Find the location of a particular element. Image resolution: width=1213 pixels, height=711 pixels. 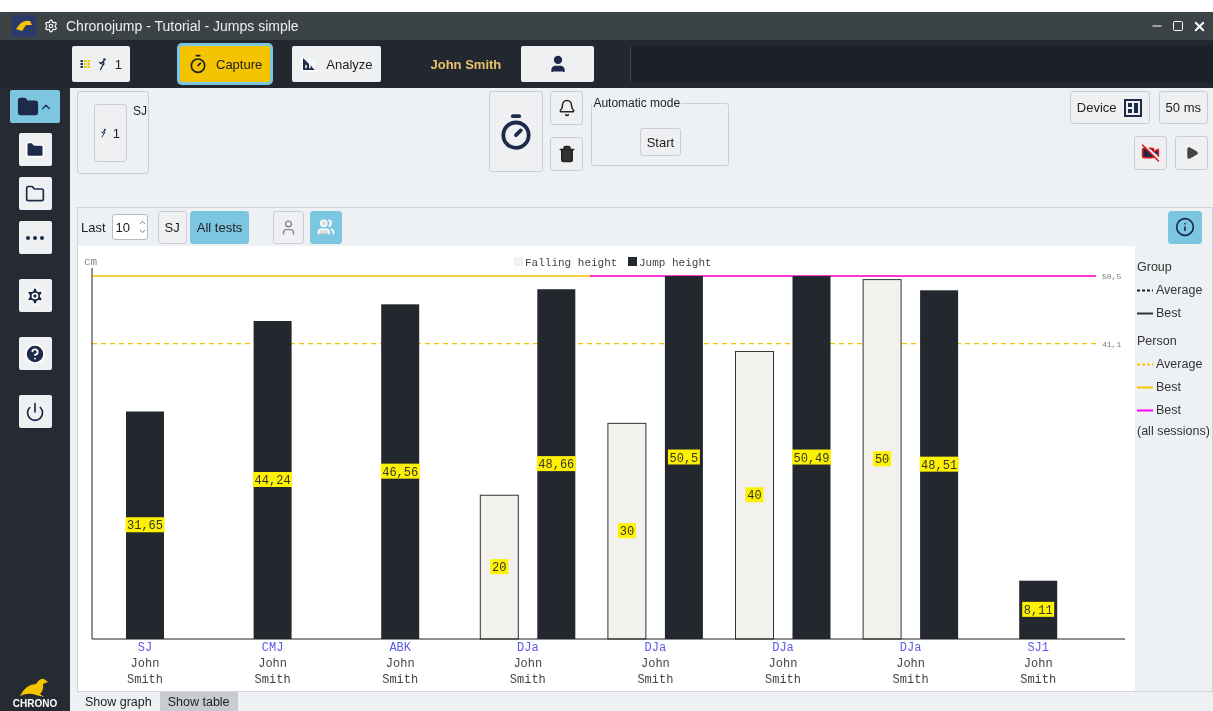

category-label: ABK John Smith is located at coordinates (400, 664).